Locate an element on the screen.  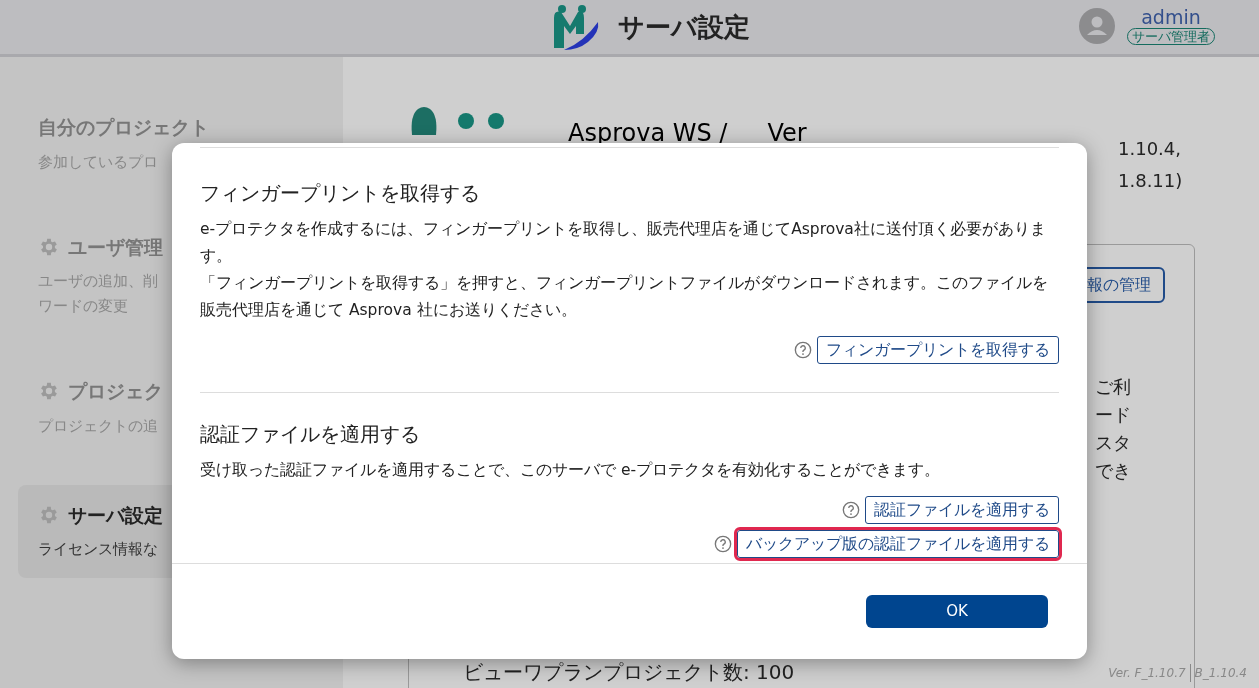
section-title: 認証ファイルを適用する is located at coordinates (310, 434).